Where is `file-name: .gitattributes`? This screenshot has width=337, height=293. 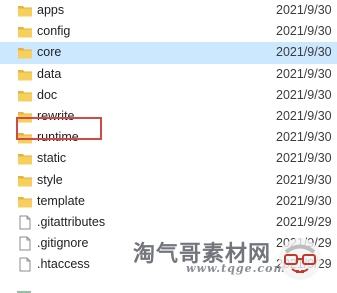 file-name: .gitattributes is located at coordinates (71, 221).